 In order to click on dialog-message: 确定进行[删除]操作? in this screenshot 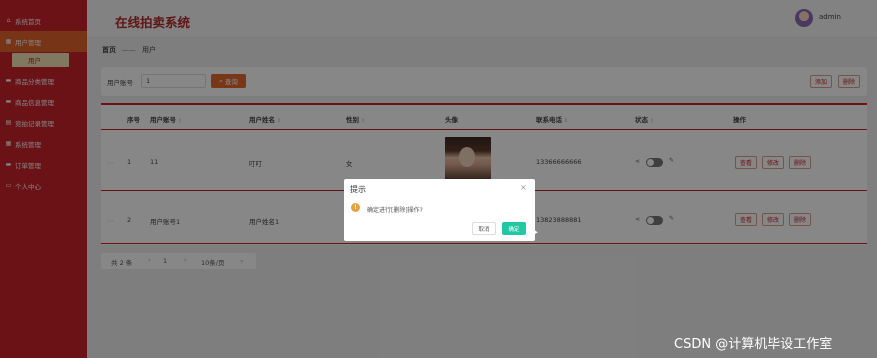, I will do `click(395, 210)`.